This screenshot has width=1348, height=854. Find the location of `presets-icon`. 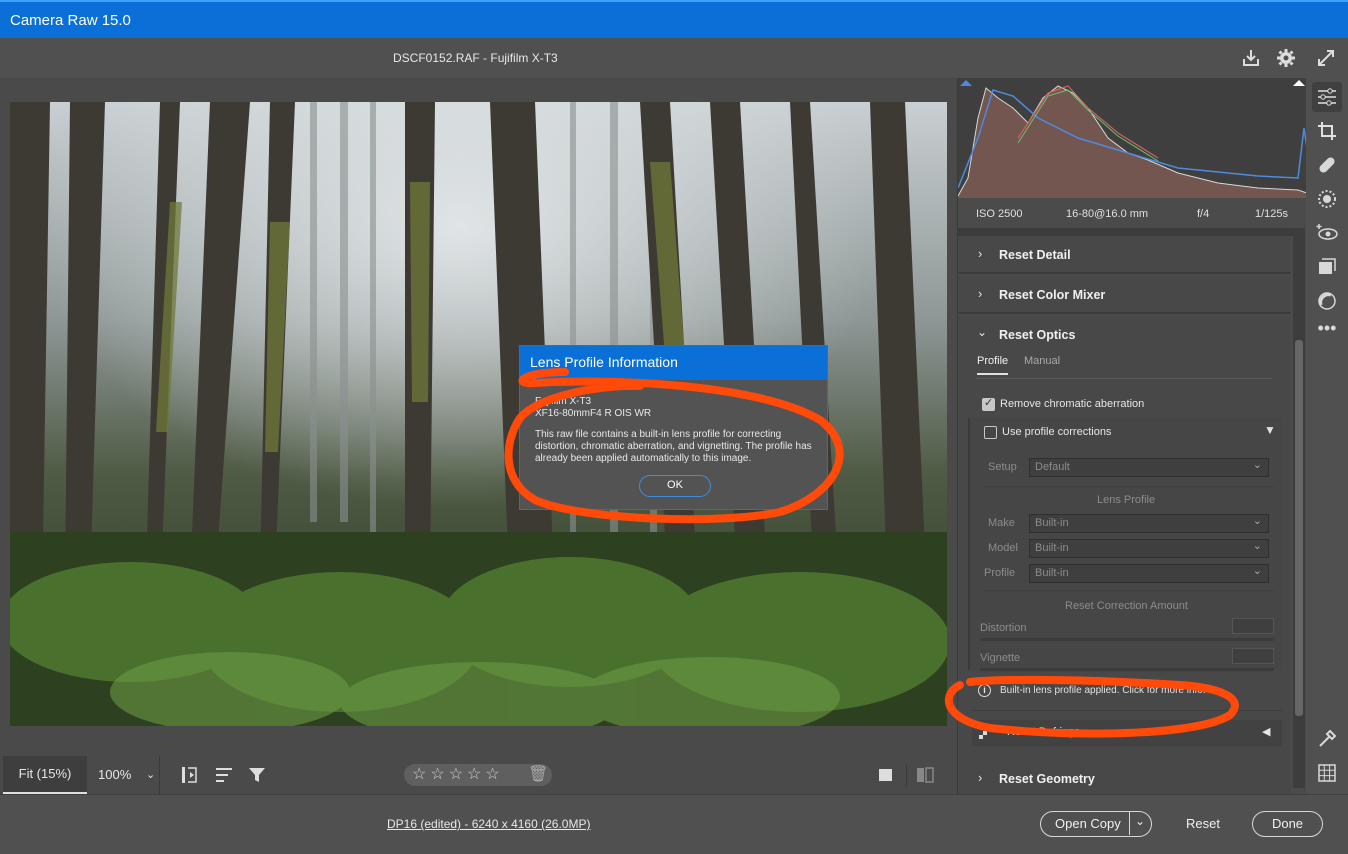

presets-icon is located at coordinates (1327, 301).